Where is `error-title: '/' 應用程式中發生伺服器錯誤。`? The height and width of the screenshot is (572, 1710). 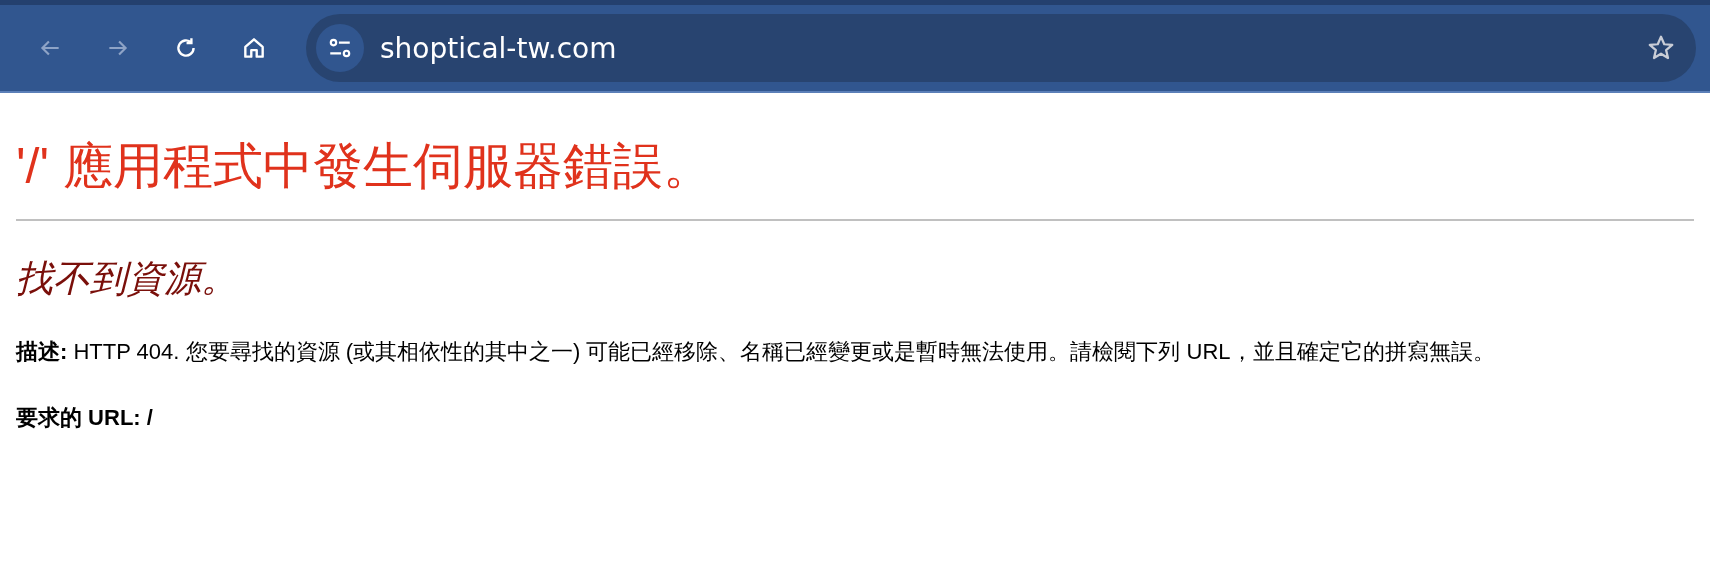 error-title: '/' 應用程式中發生伺服器錯誤。 is located at coordinates (365, 166).